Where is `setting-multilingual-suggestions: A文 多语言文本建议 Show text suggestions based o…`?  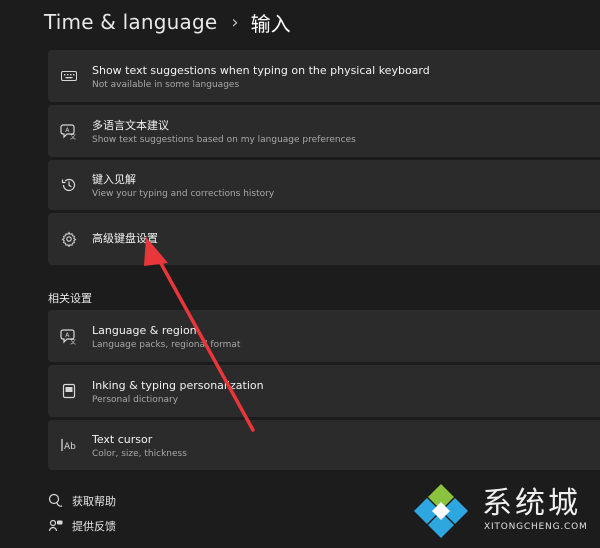
setting-multilingual-suggestions: A文 多语言文本建议 Show text suggestions based o… is located at coordinates (324, 131).